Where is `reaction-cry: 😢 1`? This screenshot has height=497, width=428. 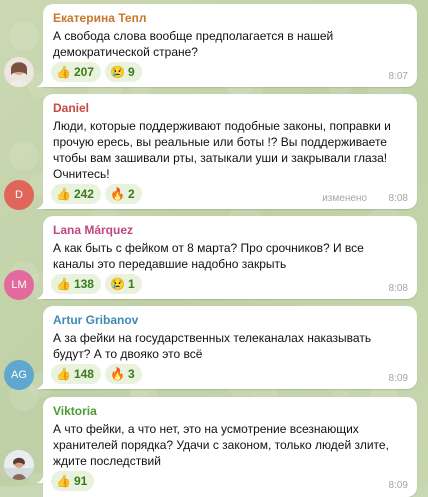 reaction-cry: 😢 1 is located at coordinates (123, 284).